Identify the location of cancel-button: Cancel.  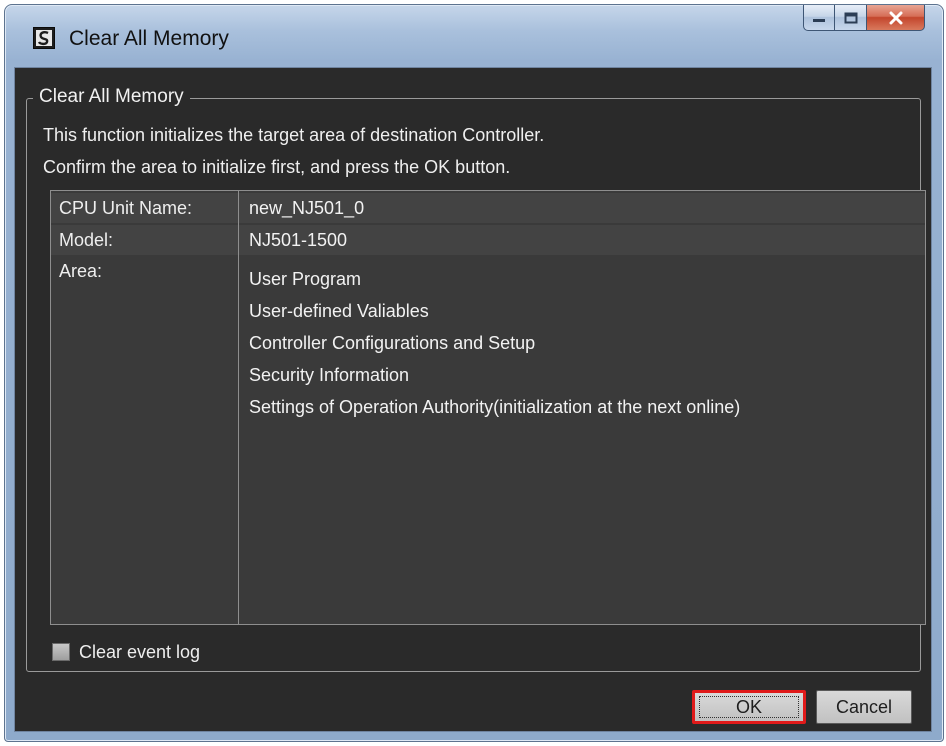
(864, 707).